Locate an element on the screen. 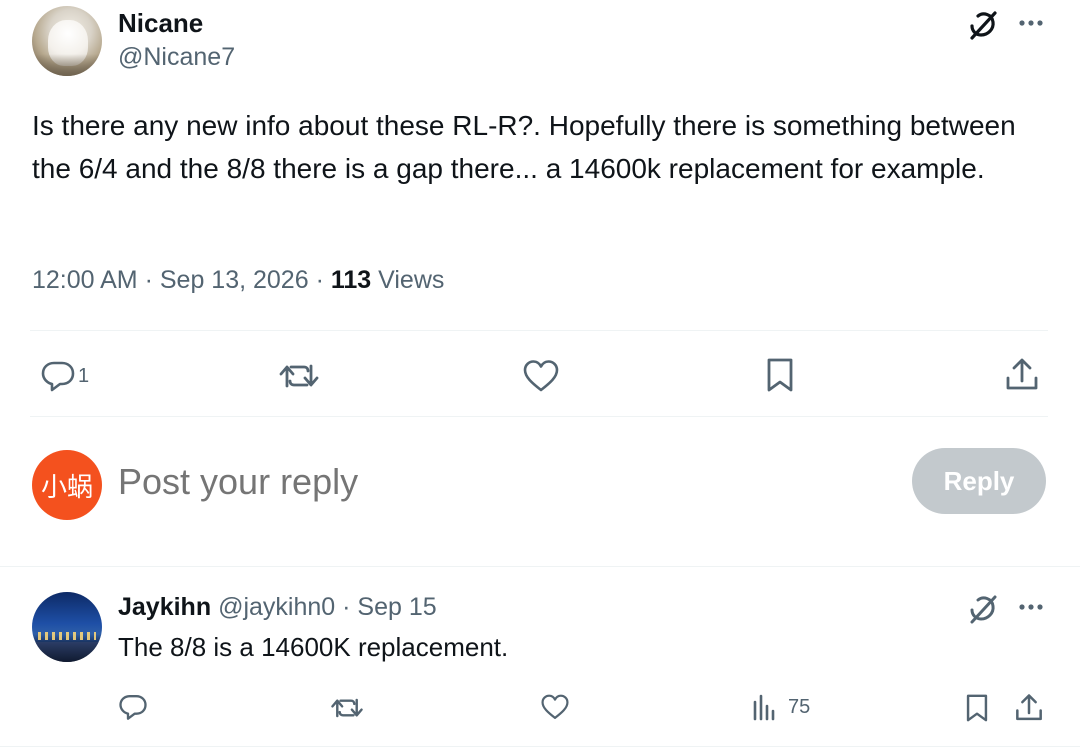  avatar-water is located at coordinates (67, 652).